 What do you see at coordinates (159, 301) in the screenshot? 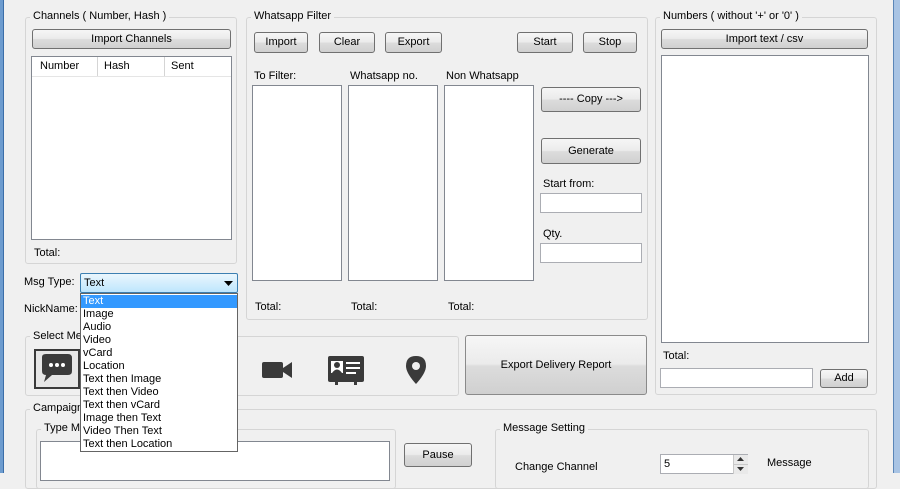
I see `msg-type-option-text: Text` at bounding box center [159, 301].